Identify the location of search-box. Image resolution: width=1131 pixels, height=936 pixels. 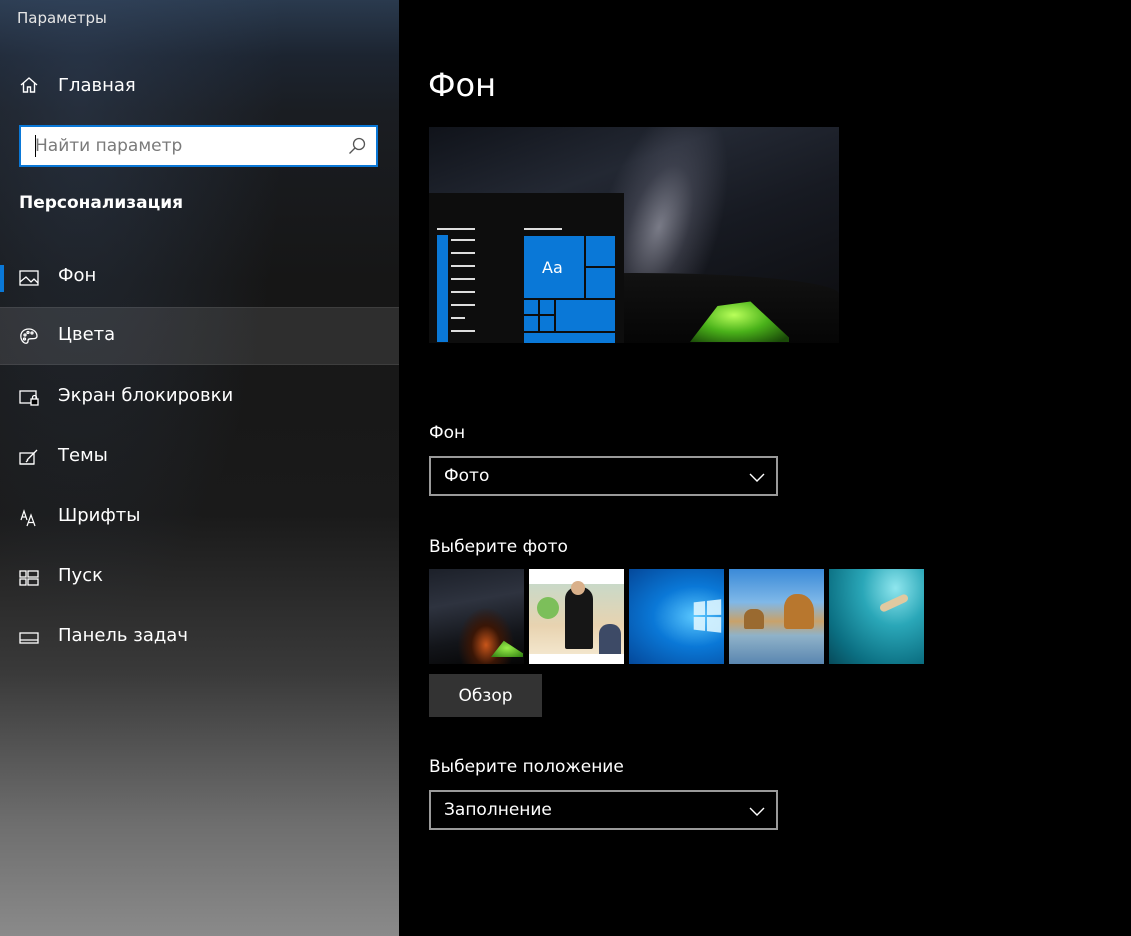
(198, 146).